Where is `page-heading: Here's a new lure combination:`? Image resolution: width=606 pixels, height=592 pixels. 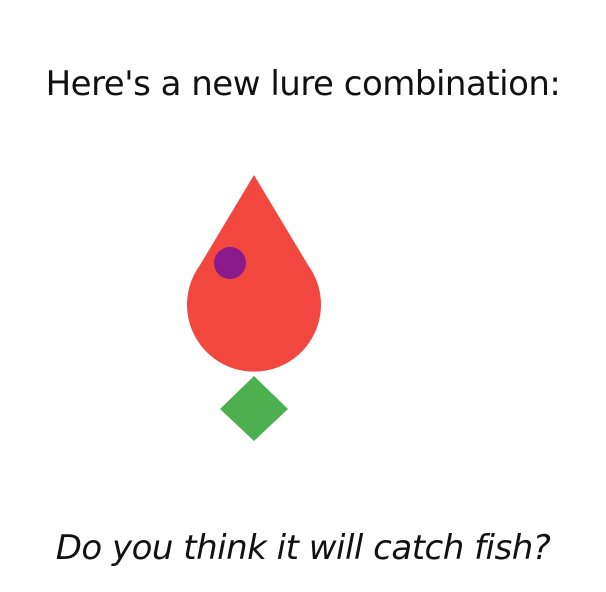
page-heading: Here's a new lure combination: is located at coordinates (303, 84).